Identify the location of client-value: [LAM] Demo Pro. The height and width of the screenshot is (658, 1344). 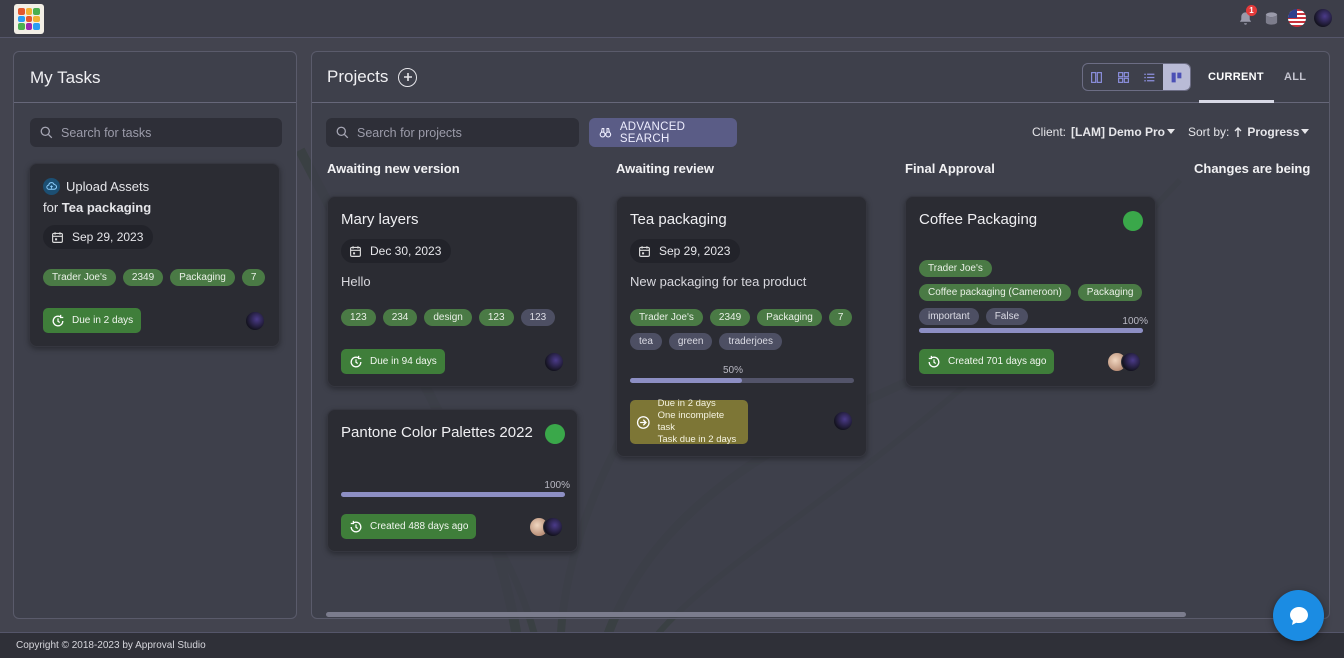
(1118, 132).